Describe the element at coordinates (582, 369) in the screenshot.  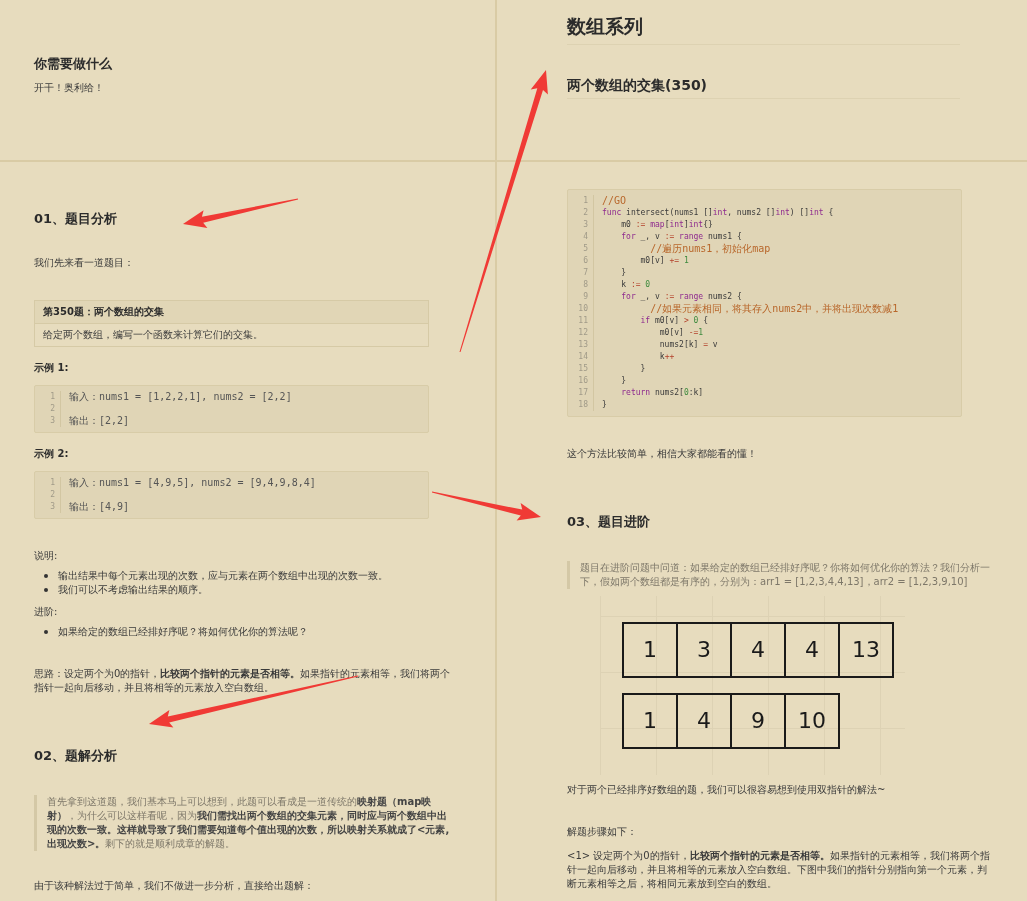
I see `line-number: 15` at that location.